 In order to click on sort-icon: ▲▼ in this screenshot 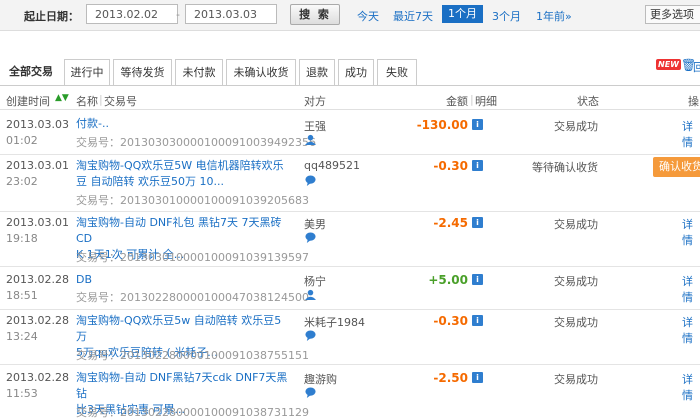, I will do `click(62, 98)`.